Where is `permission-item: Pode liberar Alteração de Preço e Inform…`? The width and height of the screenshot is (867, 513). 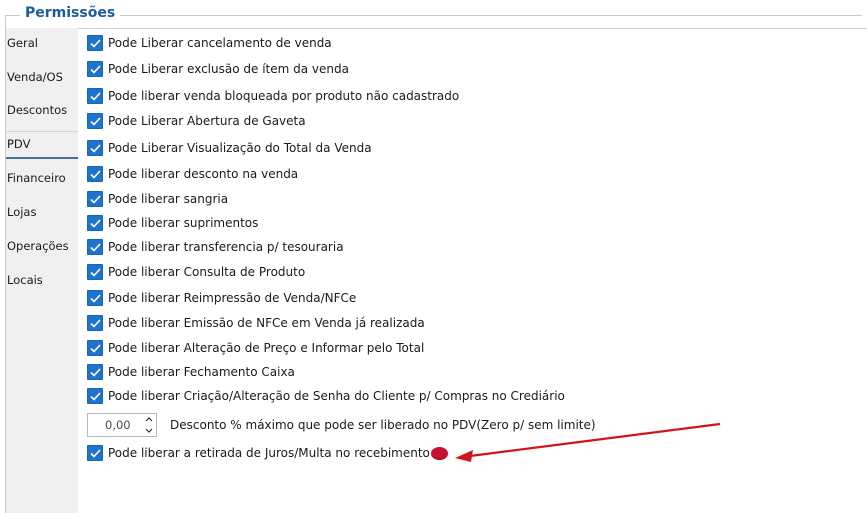 permission-item: Pode liberar Alteração de Preço e Inform… is located at coordinates (255, 348).